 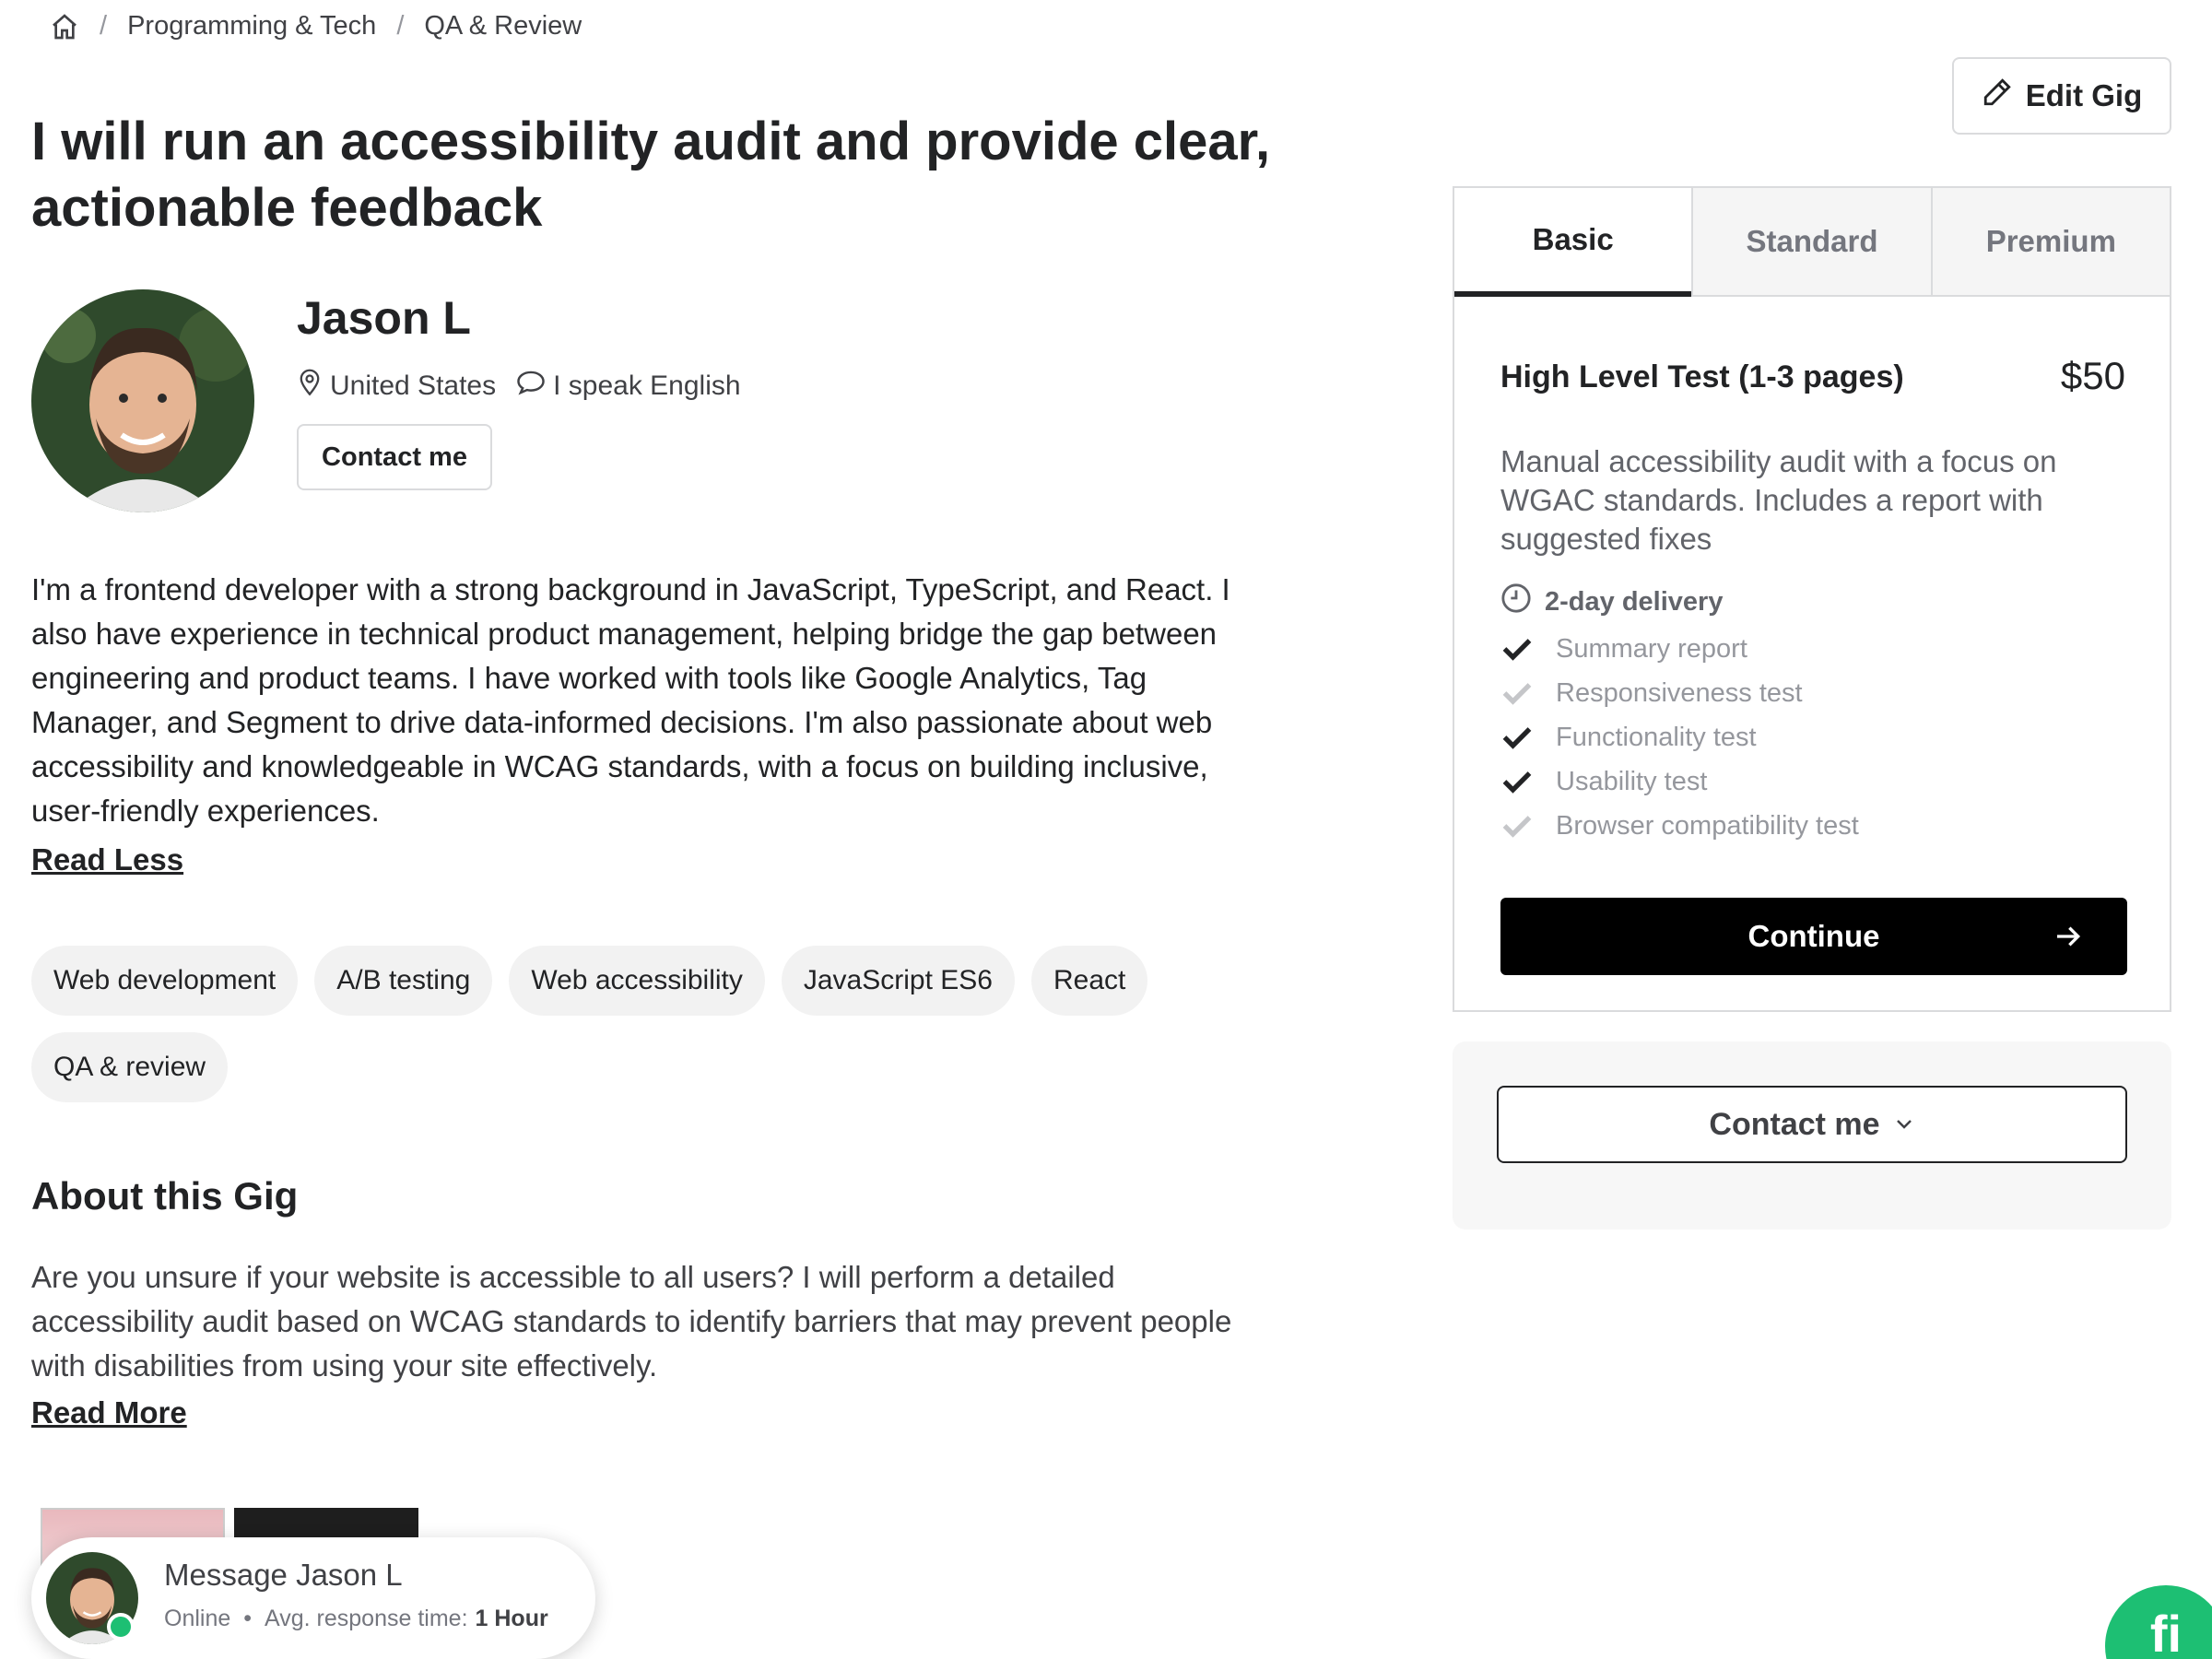 What do you see at coordinates (2068, 940) in the screenshot?
I see `arrow-right-icon` at bounding box center [2068, 940].